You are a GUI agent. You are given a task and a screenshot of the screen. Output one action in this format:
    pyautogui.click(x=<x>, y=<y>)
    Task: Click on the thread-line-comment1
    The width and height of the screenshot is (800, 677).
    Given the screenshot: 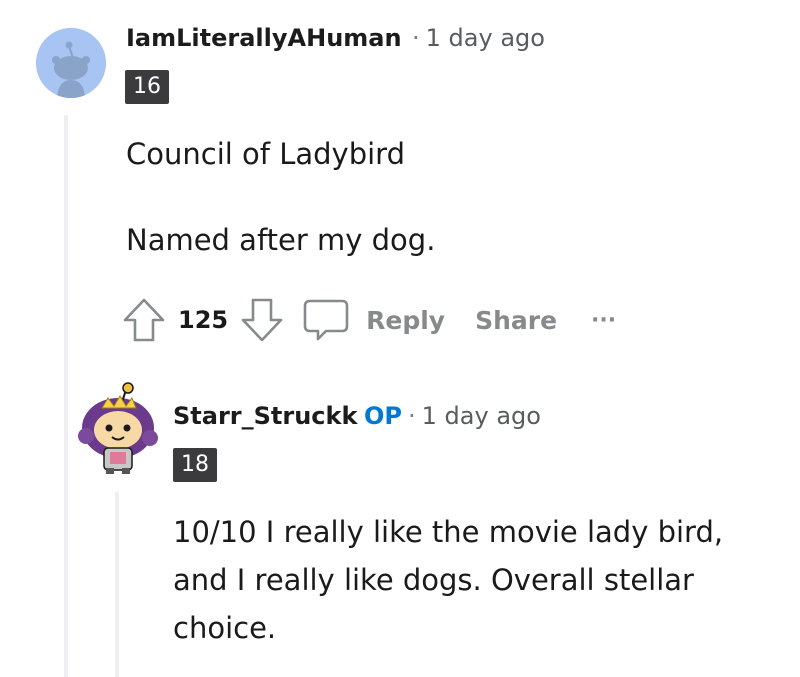 What is the action you would take?
    pyautogui.click(x=66, y=396)
    